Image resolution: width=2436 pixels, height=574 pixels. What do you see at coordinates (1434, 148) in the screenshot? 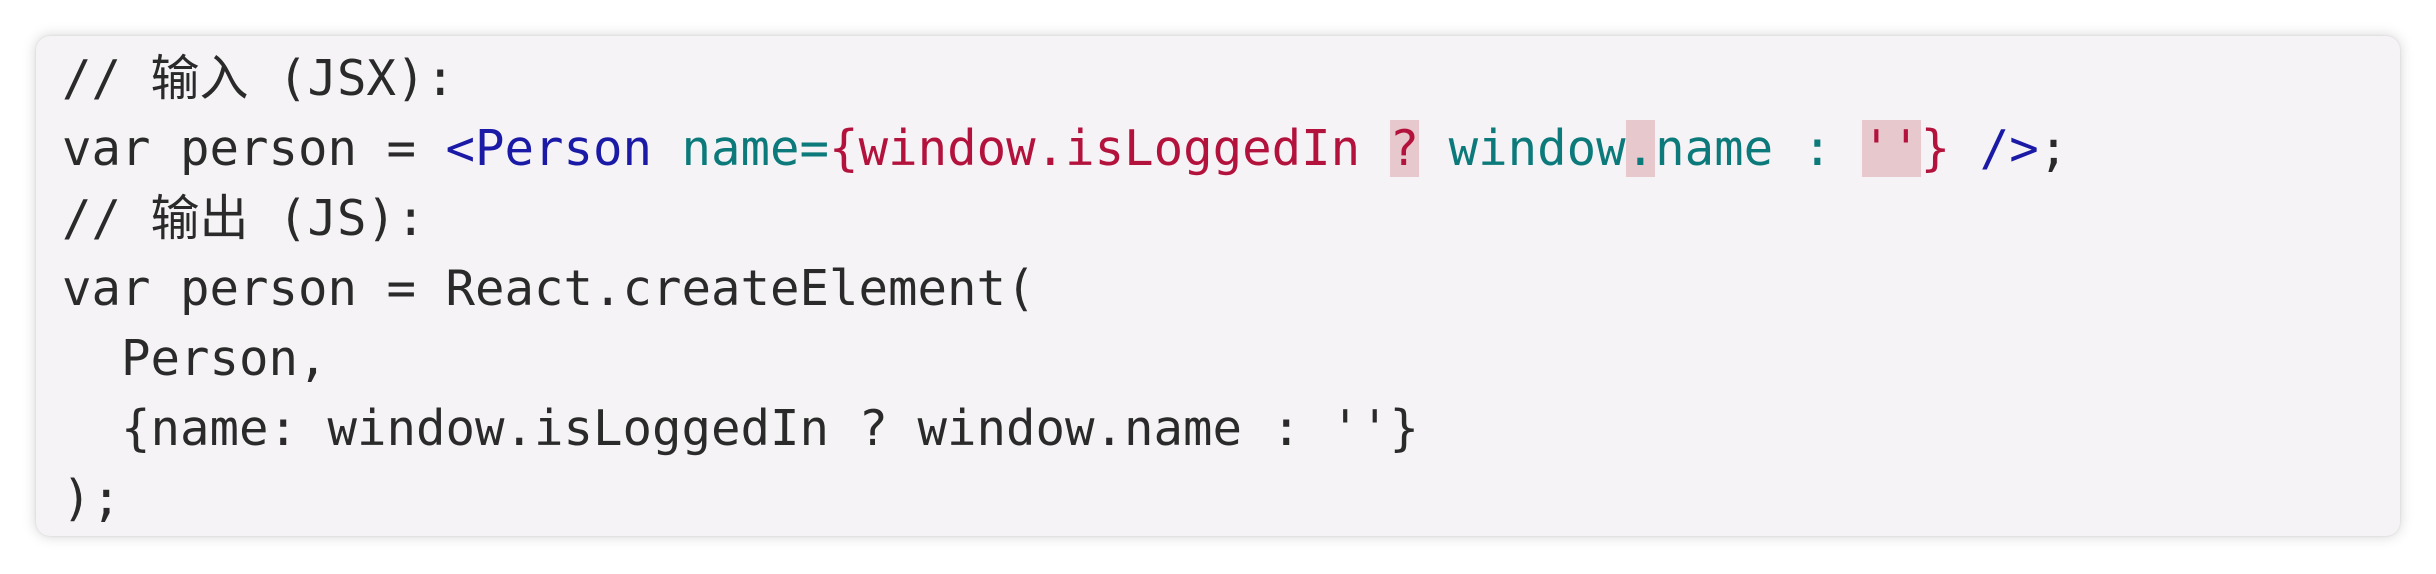
I see `jsx-space` at bounding box center [1434, 148].